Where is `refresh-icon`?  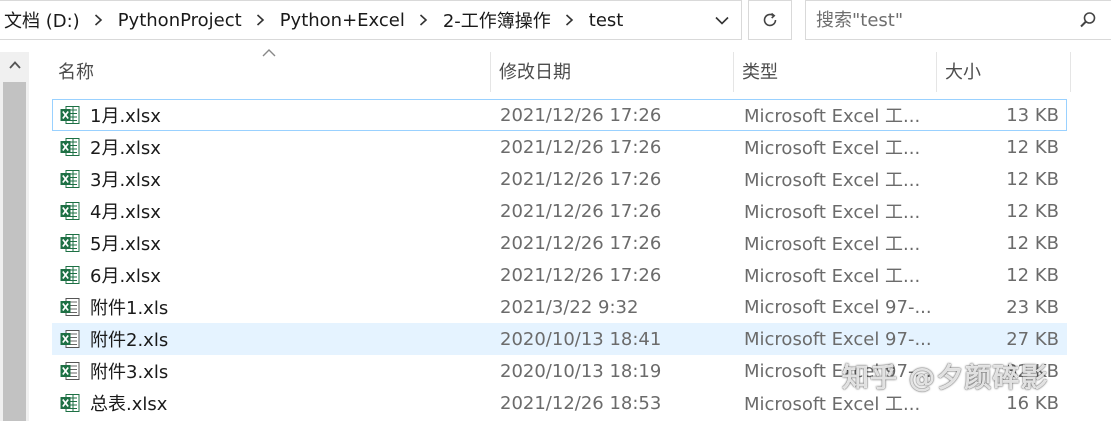
refresh-icon is located at coordinates (770, 19).